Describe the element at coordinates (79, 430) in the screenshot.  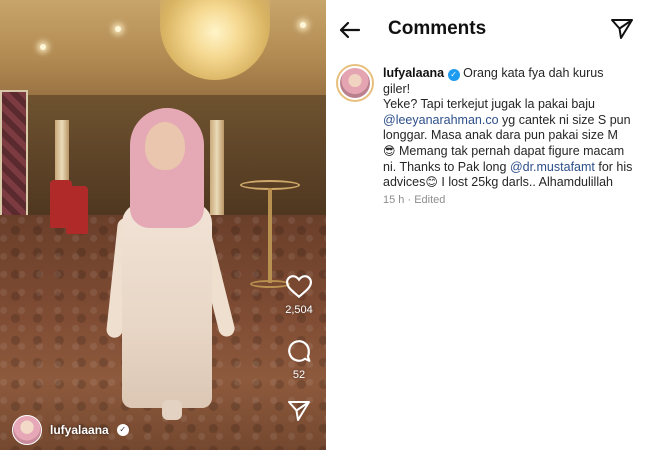
I see `video-username: lufyalaana` at that location.